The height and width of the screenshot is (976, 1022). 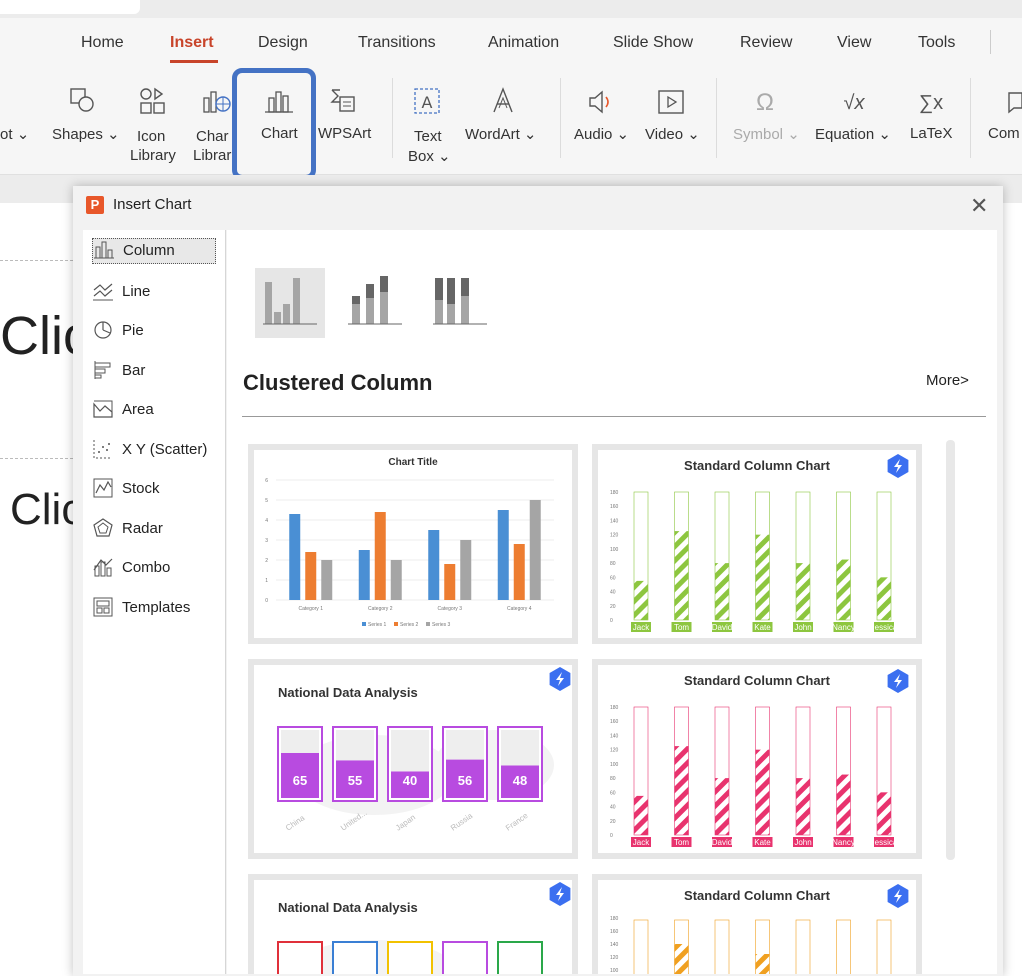 I want to click on icon-library-label-2: Library, so click(x=153, y=155).